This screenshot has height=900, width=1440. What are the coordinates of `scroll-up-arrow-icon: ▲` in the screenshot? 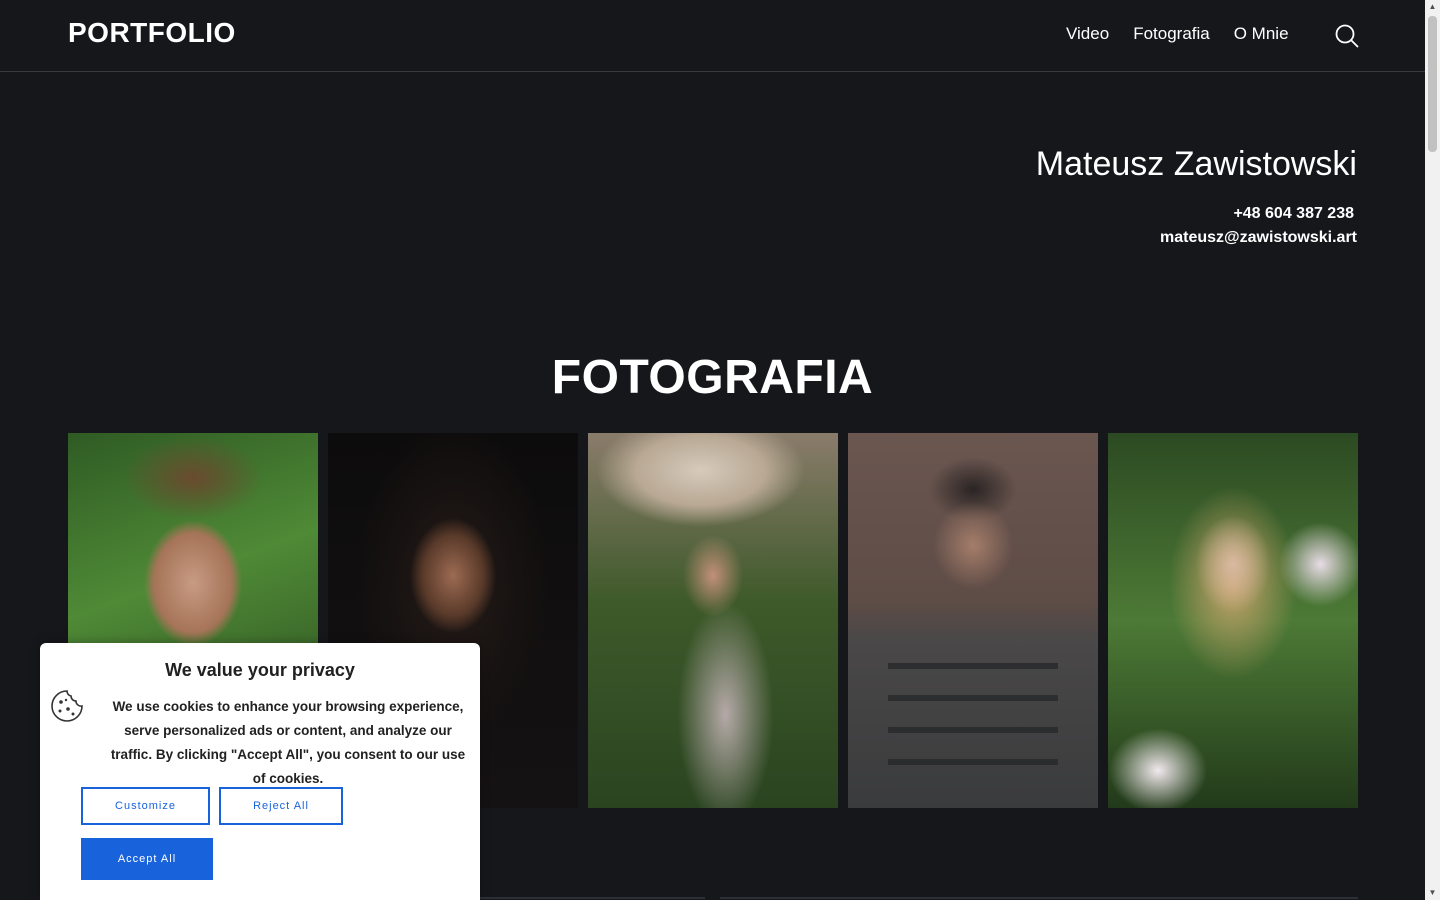 It's located at (1432, 7).